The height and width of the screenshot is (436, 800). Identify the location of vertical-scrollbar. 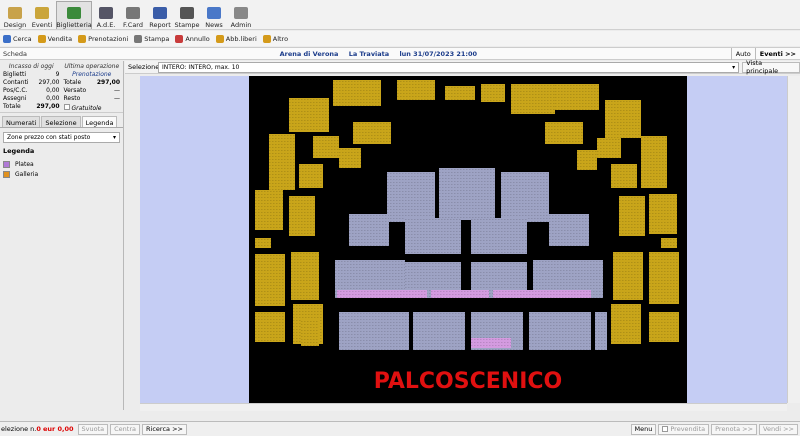
(793, 239).